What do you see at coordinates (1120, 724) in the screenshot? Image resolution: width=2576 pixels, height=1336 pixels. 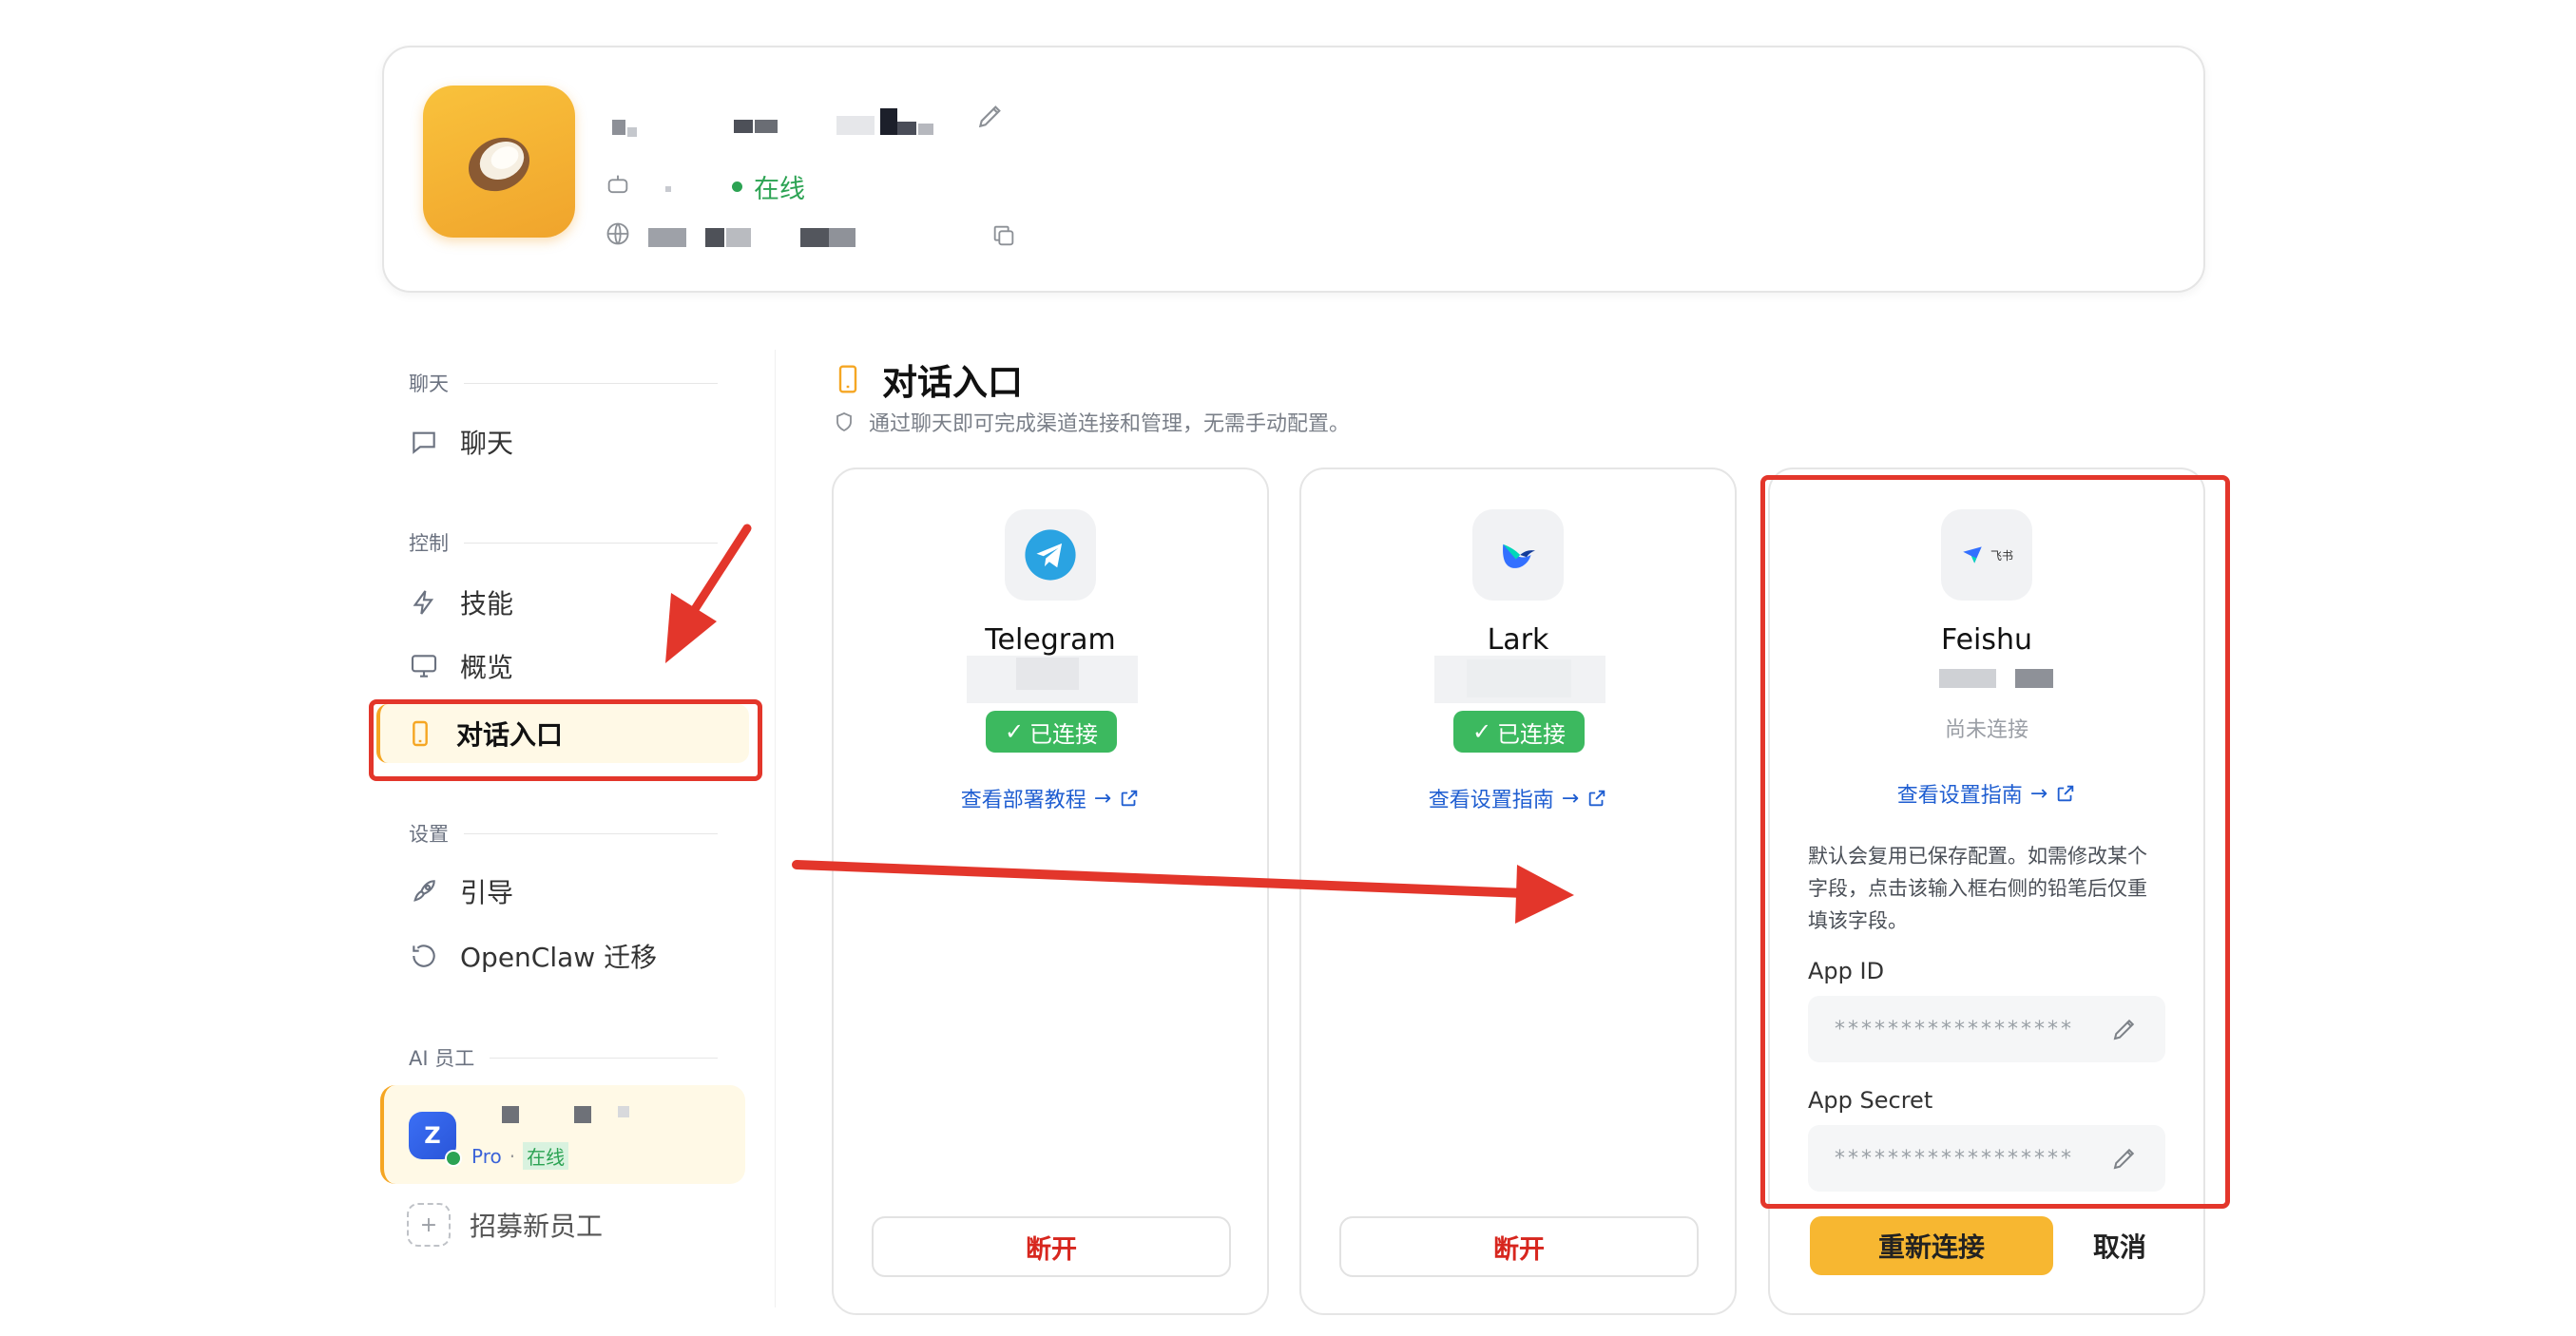 I see `annotation-arrows` at bounding box center [1120, 724].